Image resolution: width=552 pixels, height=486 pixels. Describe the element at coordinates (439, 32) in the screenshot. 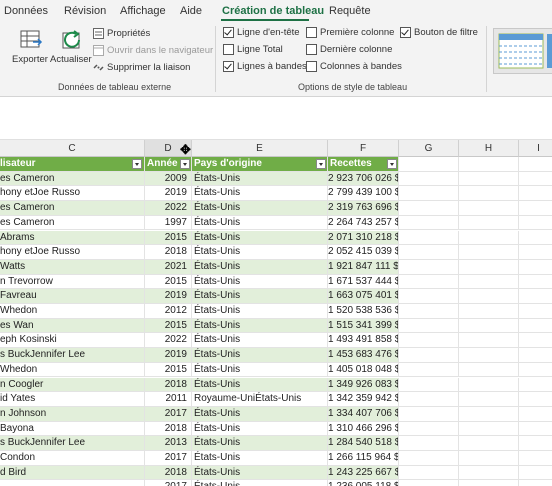

I see `filter-button-checkbox: Bouton de filtre` at that location.